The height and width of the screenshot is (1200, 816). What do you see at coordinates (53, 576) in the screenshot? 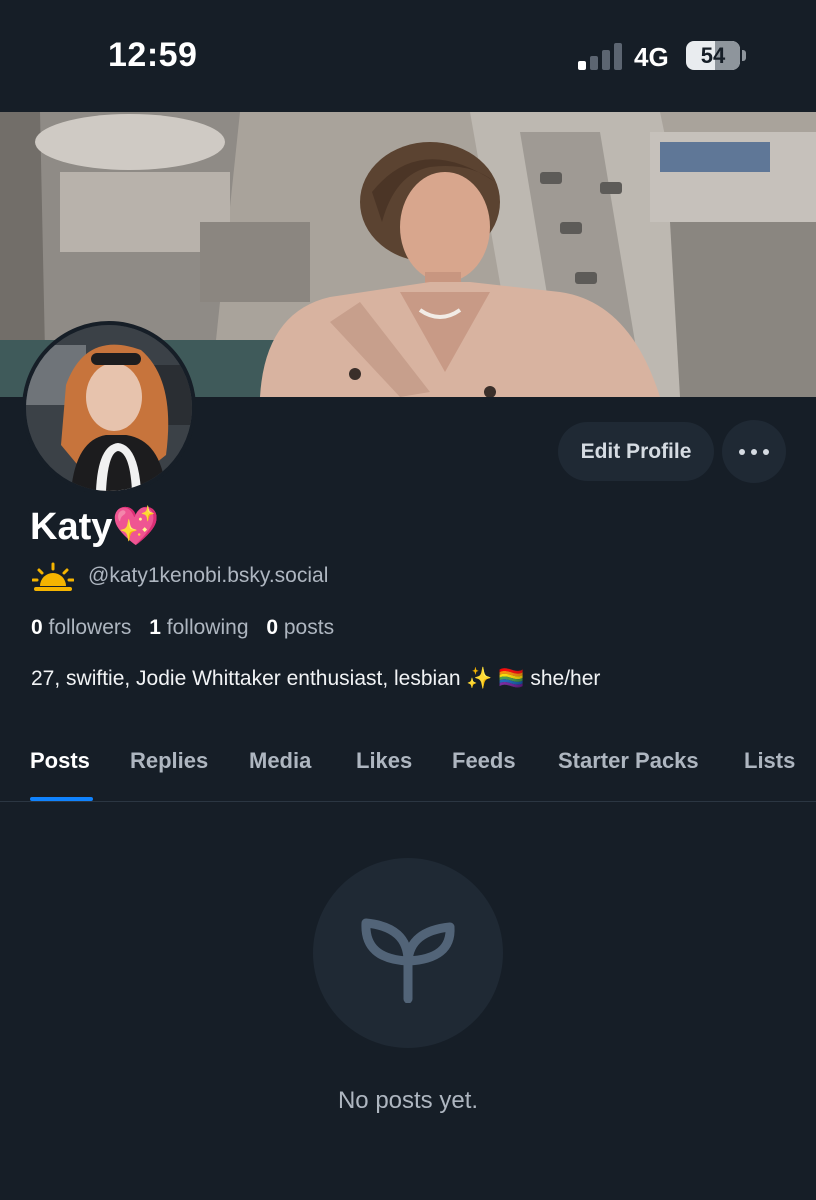
I see `sunrise-icon` at bounding box center [53, 576].